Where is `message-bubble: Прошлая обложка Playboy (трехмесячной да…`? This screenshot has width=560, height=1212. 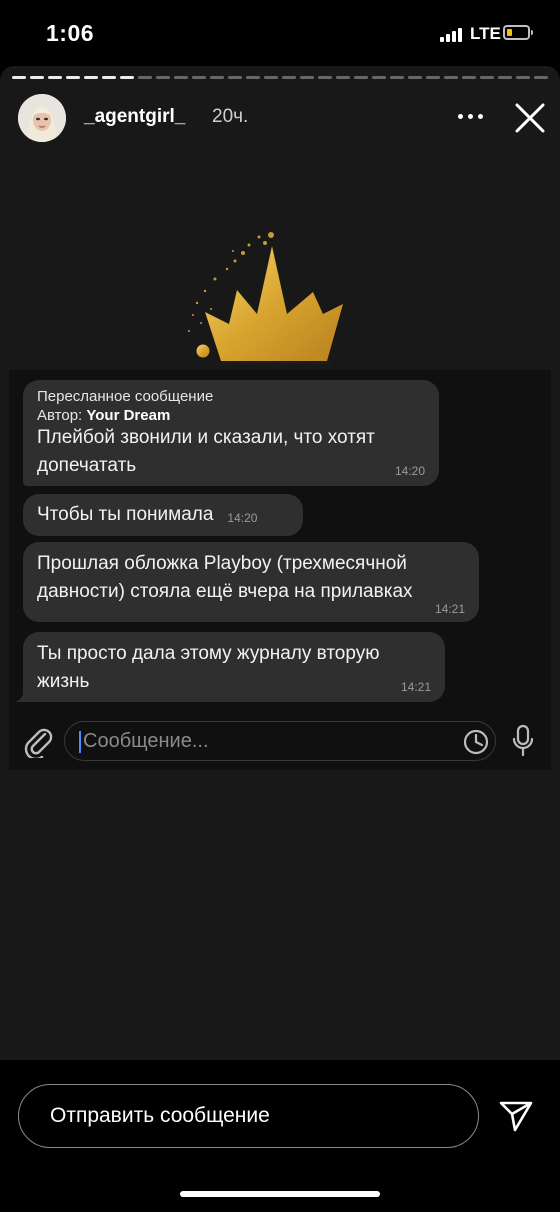 message-bubble: Прошлая обложка Playboy (трехмесячной да… is located at coordinates (251, 582).